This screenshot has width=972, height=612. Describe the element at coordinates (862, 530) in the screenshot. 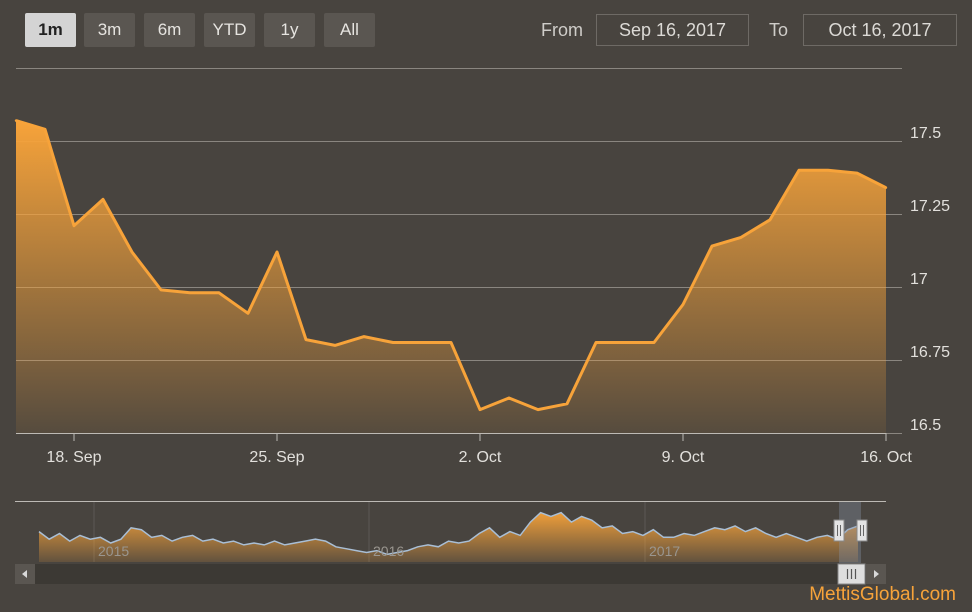

I see `navigator-handle-right` at that location.